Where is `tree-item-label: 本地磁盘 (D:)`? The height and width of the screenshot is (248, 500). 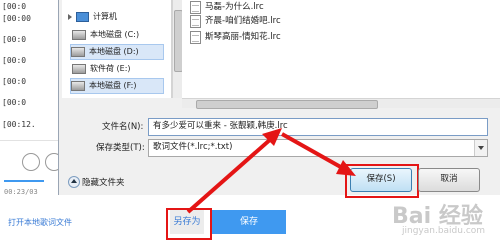
tree-item-label: 本地磁盘 (D:) is located at coordinates (114, 51).